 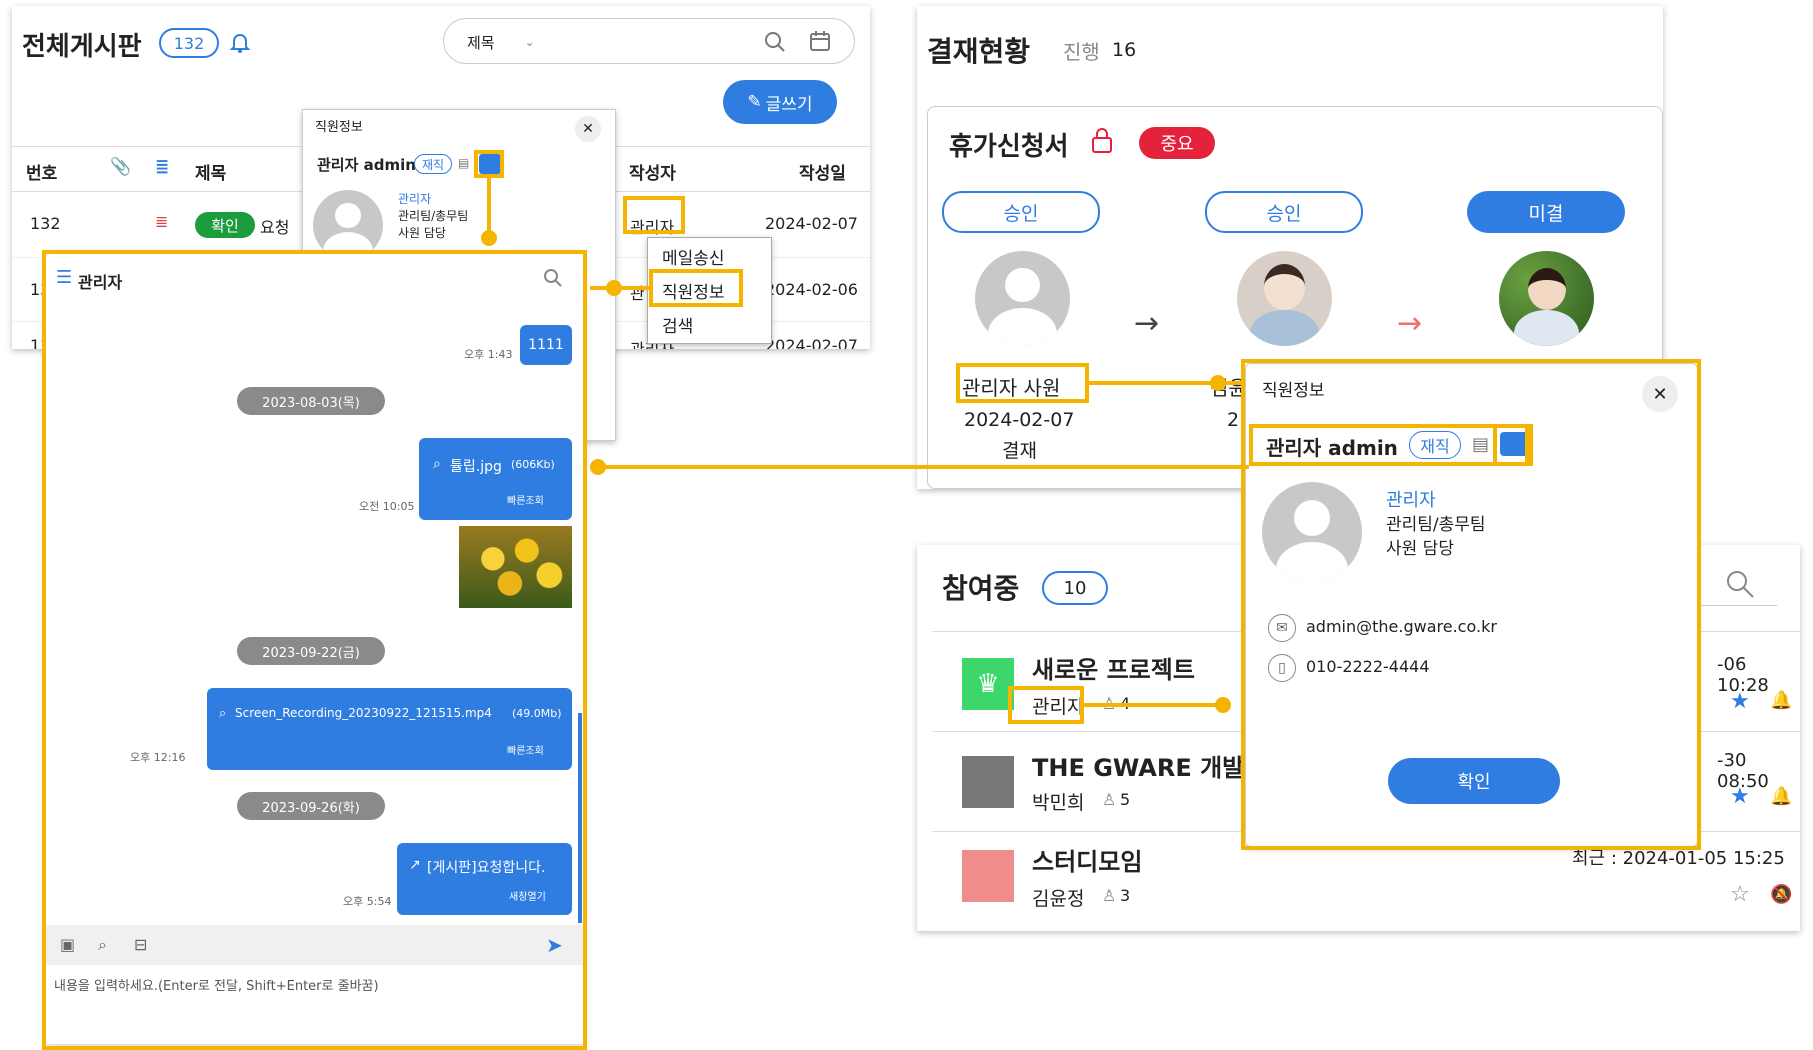 What do you see at coordinates (433, 164) in the screenshot?
I see `status-badge: 재직` at bounding box center [433, 164].